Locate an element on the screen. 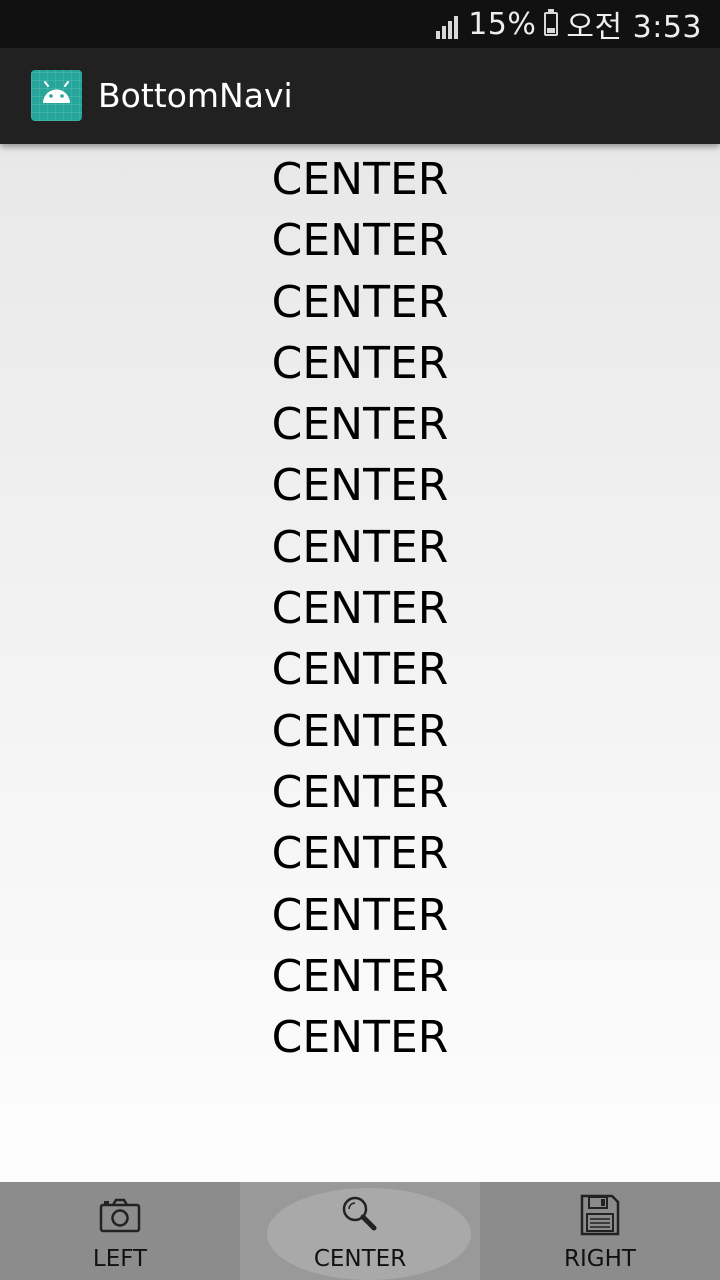 The image size is (720, 1280). nav-label-left: LEFT is located at coordinates (120, 1259).